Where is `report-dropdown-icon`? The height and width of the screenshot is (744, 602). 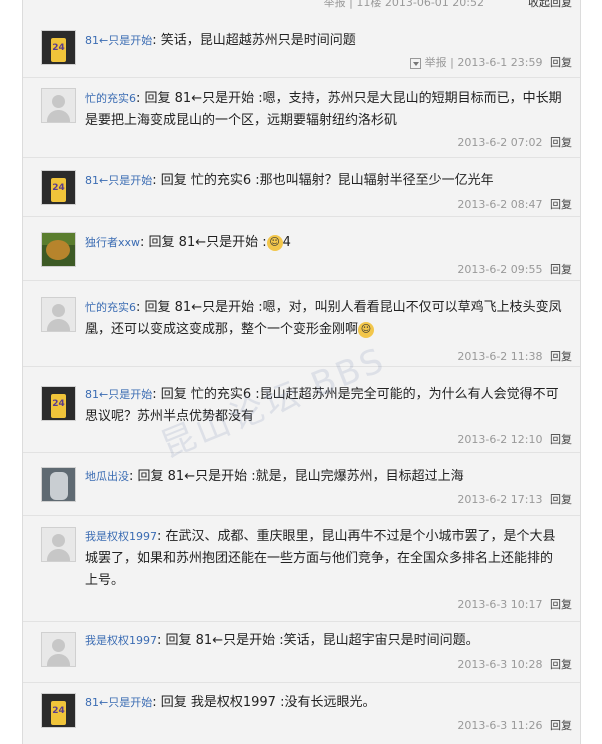
report-dropdown-icon is located at coordinates (415, 63).